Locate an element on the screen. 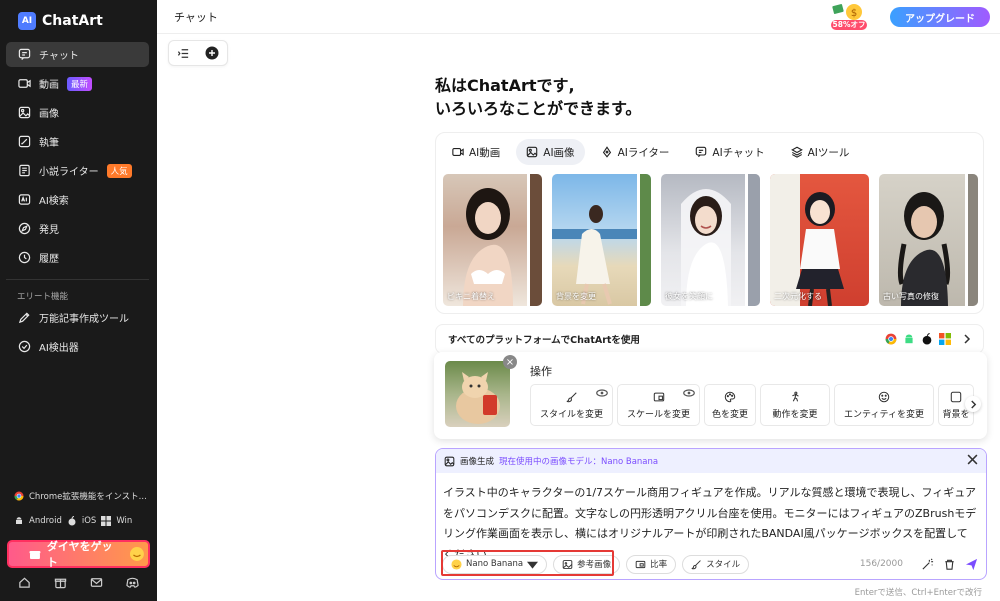 The width and height of the screenshot is (1000, 601). sidebar-item-ai-detector: AI検出器 is located at coordinates (77, 346).